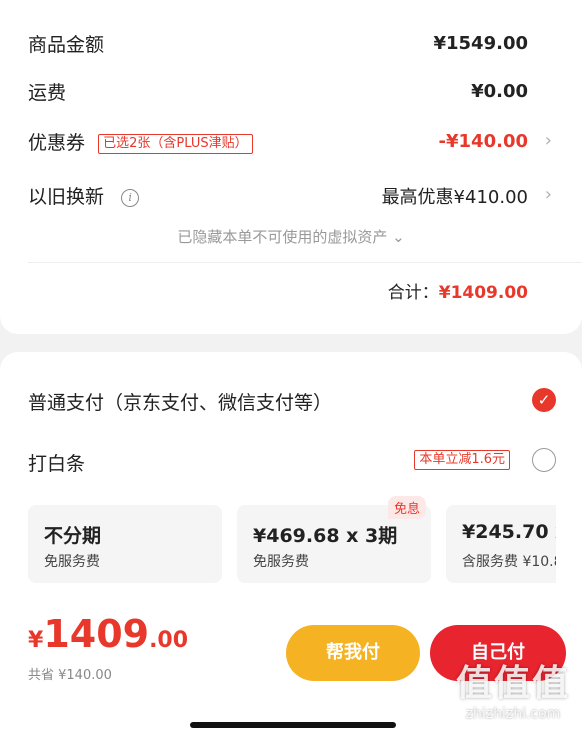  Describe the element at coordinates (278, 91) in the screenshot. I see `shipping-row: 运费 ¥0.00` at that location.